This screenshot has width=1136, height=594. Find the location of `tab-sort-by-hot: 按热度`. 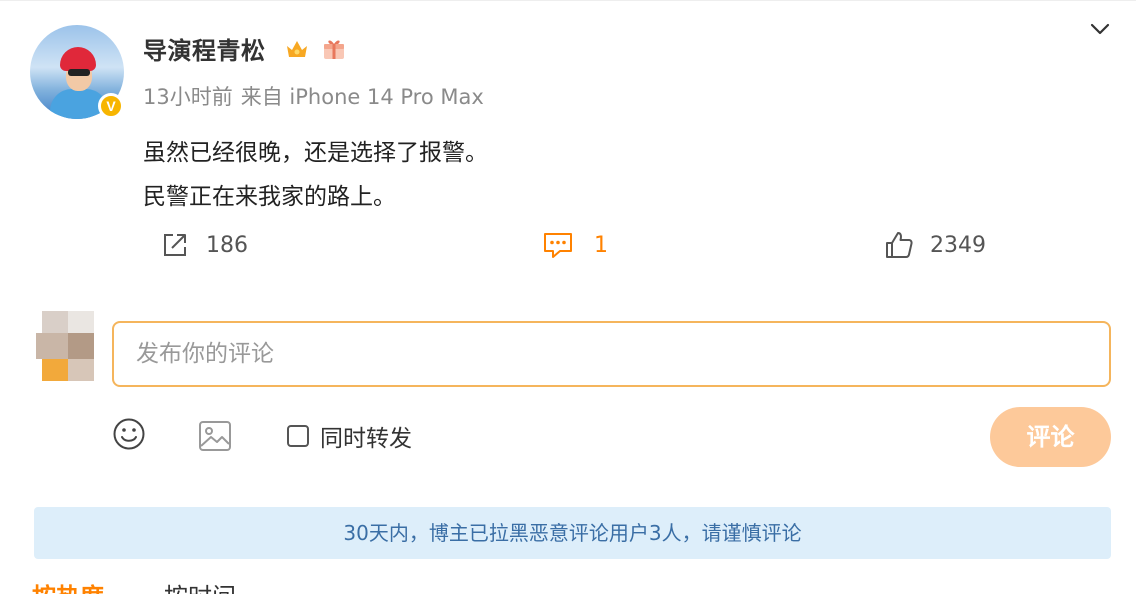

tab-sort-by-hot: 按热度 is located at coordinates (68, 588).